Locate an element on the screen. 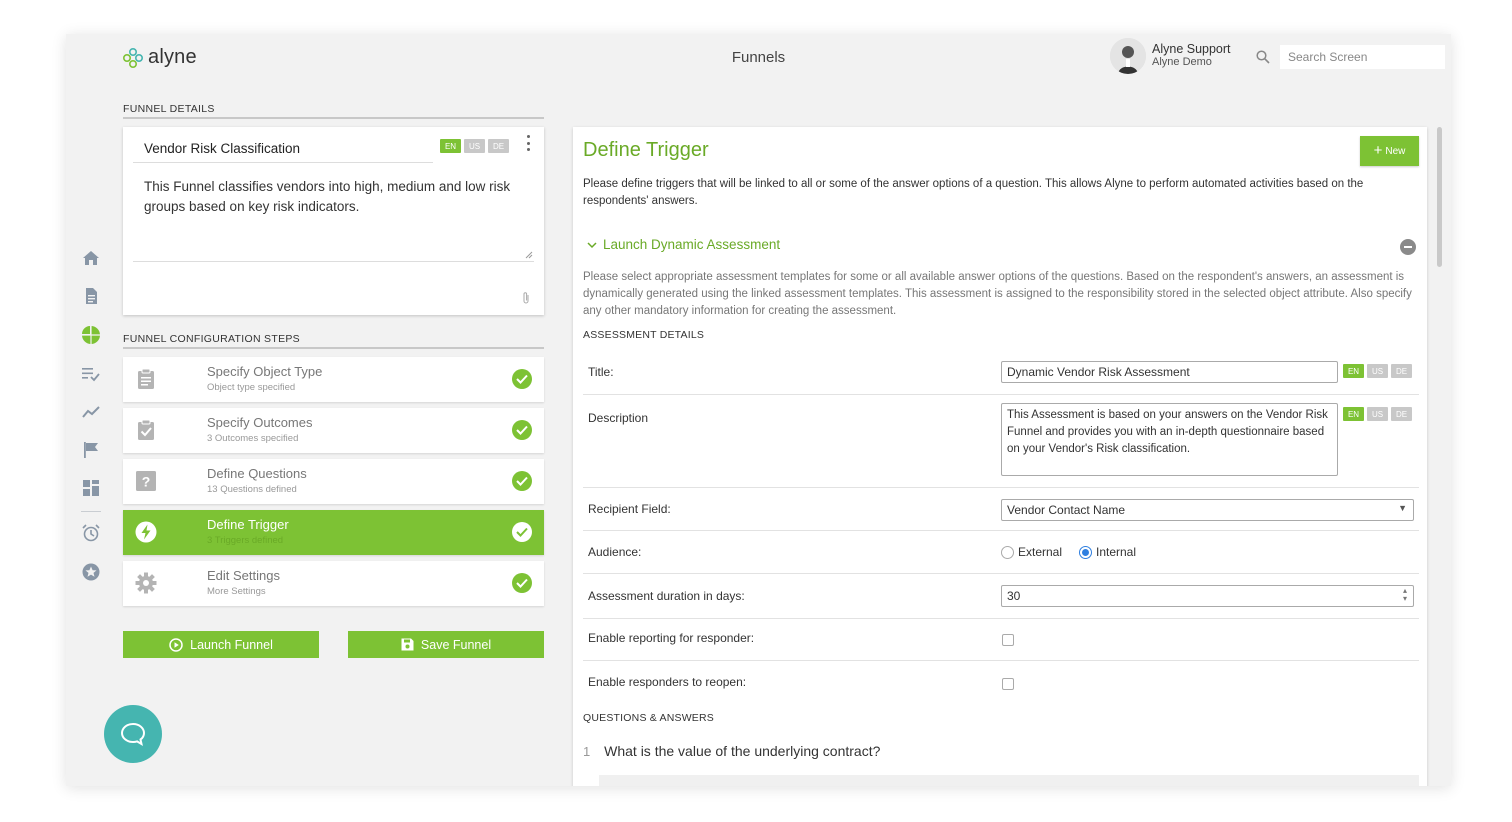 Image resolution: width=1512 pixels, height=822 pixels. audience-row: Audience: External Internal is located at coordinates (1001, 552).